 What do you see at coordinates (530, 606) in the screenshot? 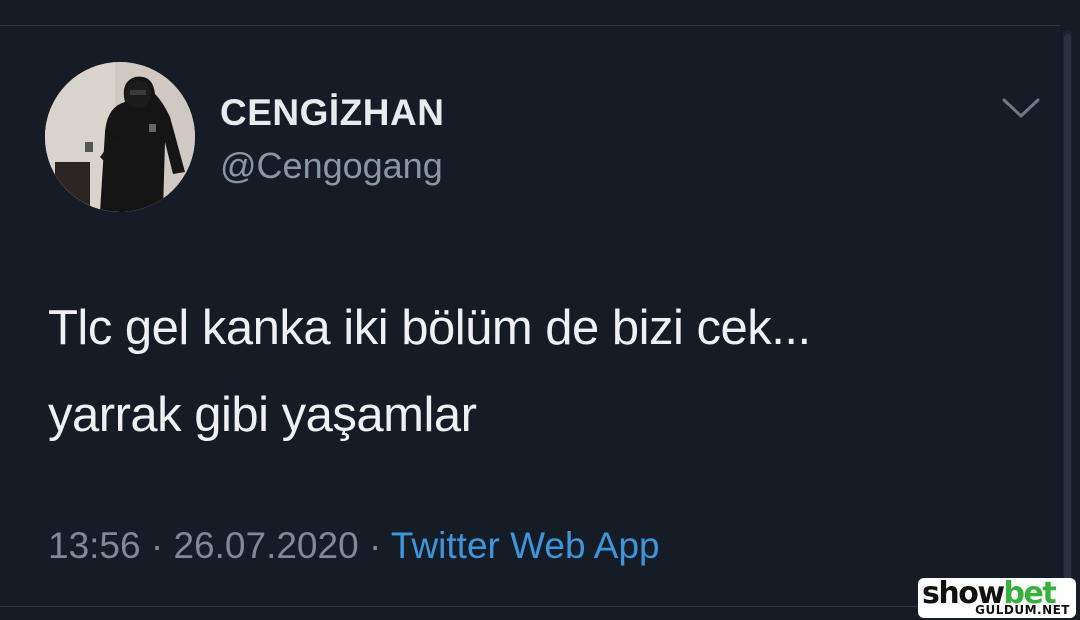
I see `bottom-divider` at bounding box center [530, 606].